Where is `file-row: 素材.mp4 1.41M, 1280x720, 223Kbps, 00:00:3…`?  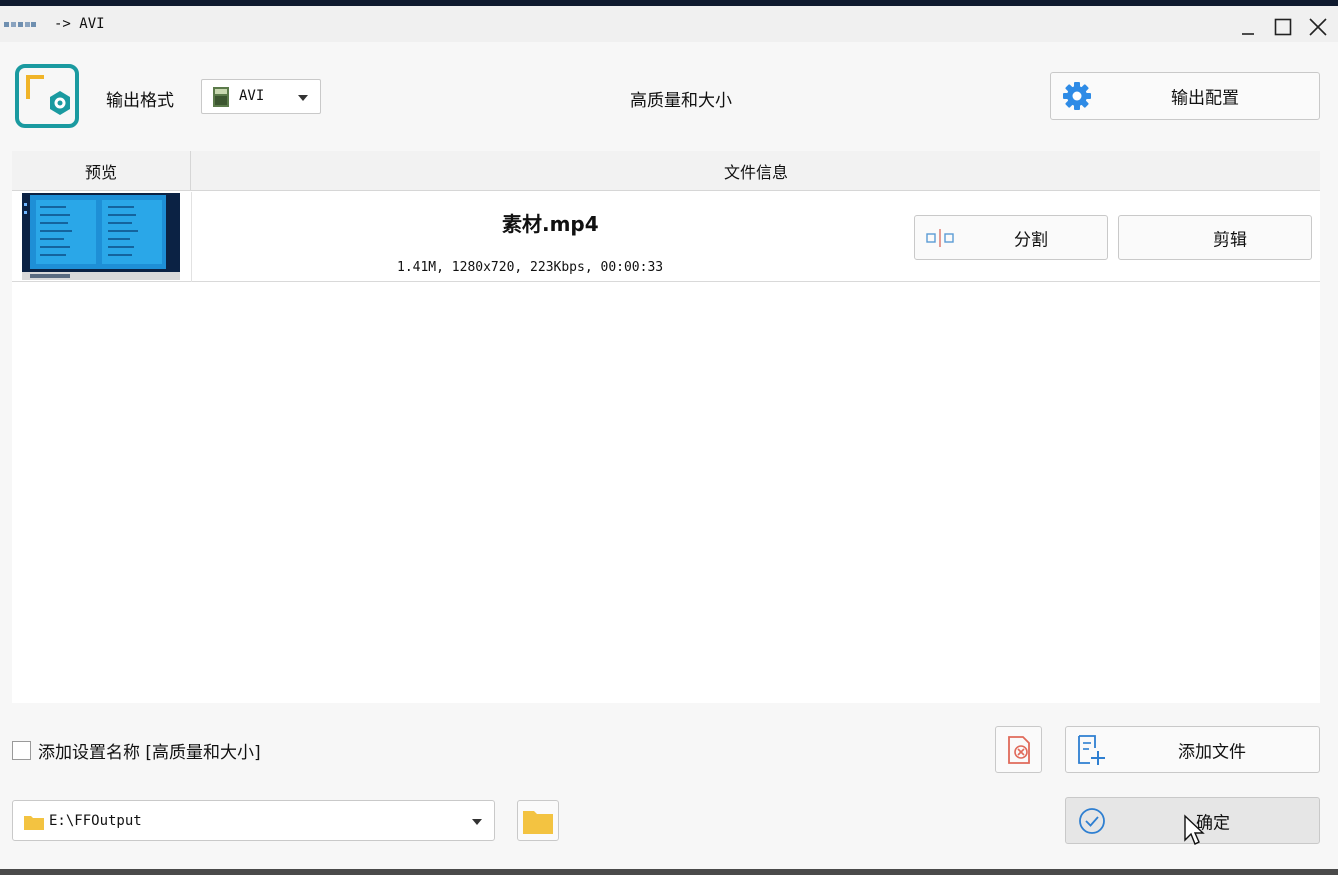
file-row: 素材.mp4 1.41M, 1280x720, 223Kbps, 00:00:3… is located at coordinates (666, 237).